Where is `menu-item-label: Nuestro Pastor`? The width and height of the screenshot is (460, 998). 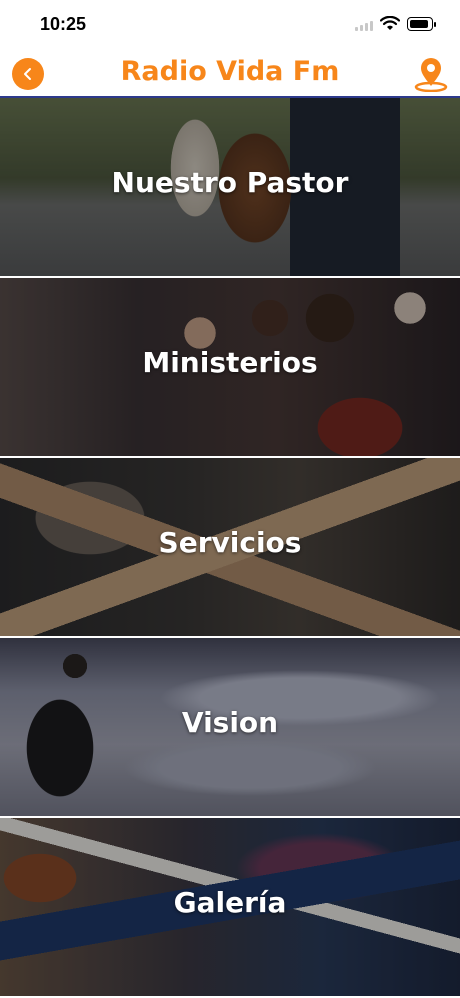
menu-item-label: Nuestro Pastor is located at coordinates (230, 182).